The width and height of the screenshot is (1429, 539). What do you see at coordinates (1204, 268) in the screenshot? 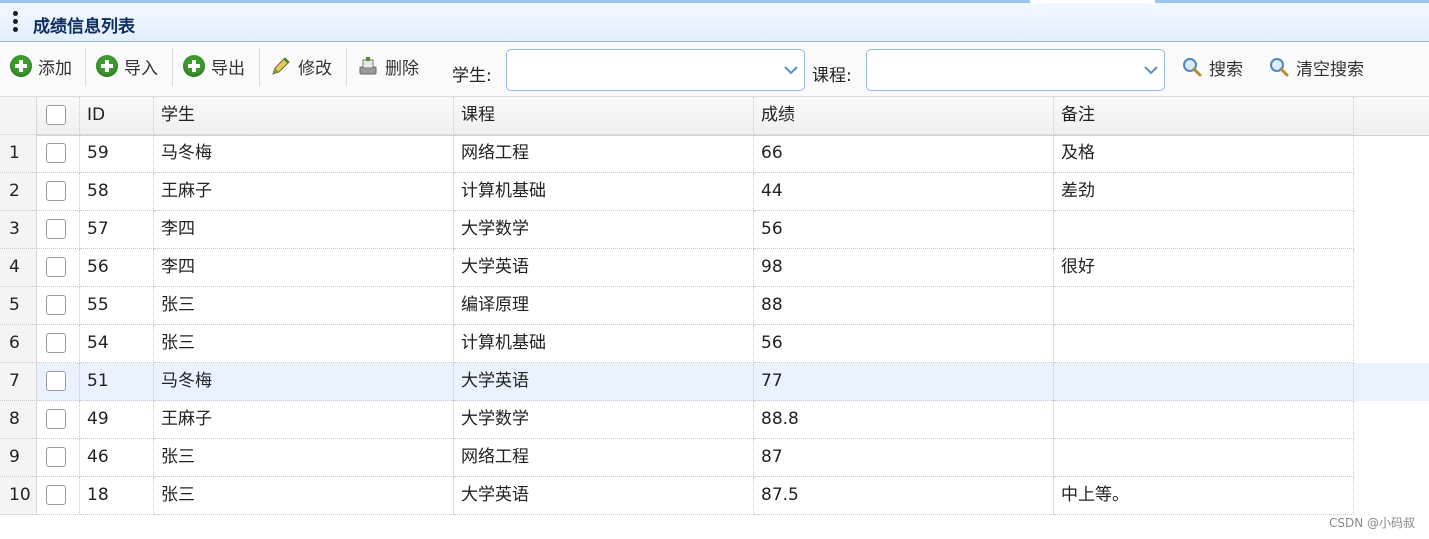
I see `cell-note: 很好` at bounding box center [1204, 268].